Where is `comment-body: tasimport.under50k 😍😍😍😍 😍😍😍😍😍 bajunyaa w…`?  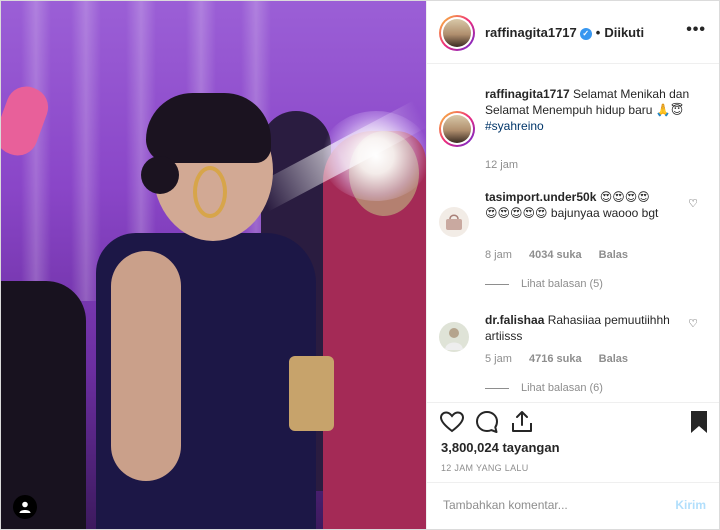 comment-body: tasimport.under50k 😍😍😍😍 😍😍😍😍😍 bajunyaa w… is located at coordinates (587, 205).